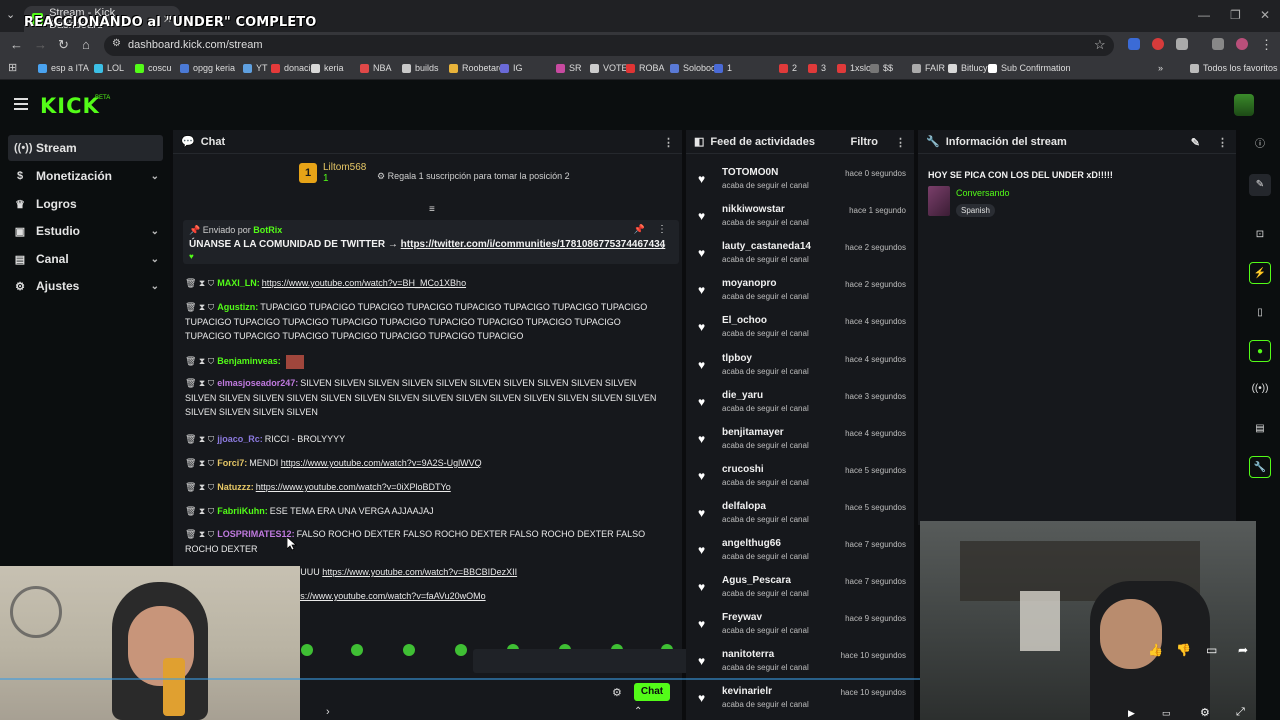  Describe the element at coordinates (817, 68) in the screenshot. I see `bookmark-item: 3` at that location.